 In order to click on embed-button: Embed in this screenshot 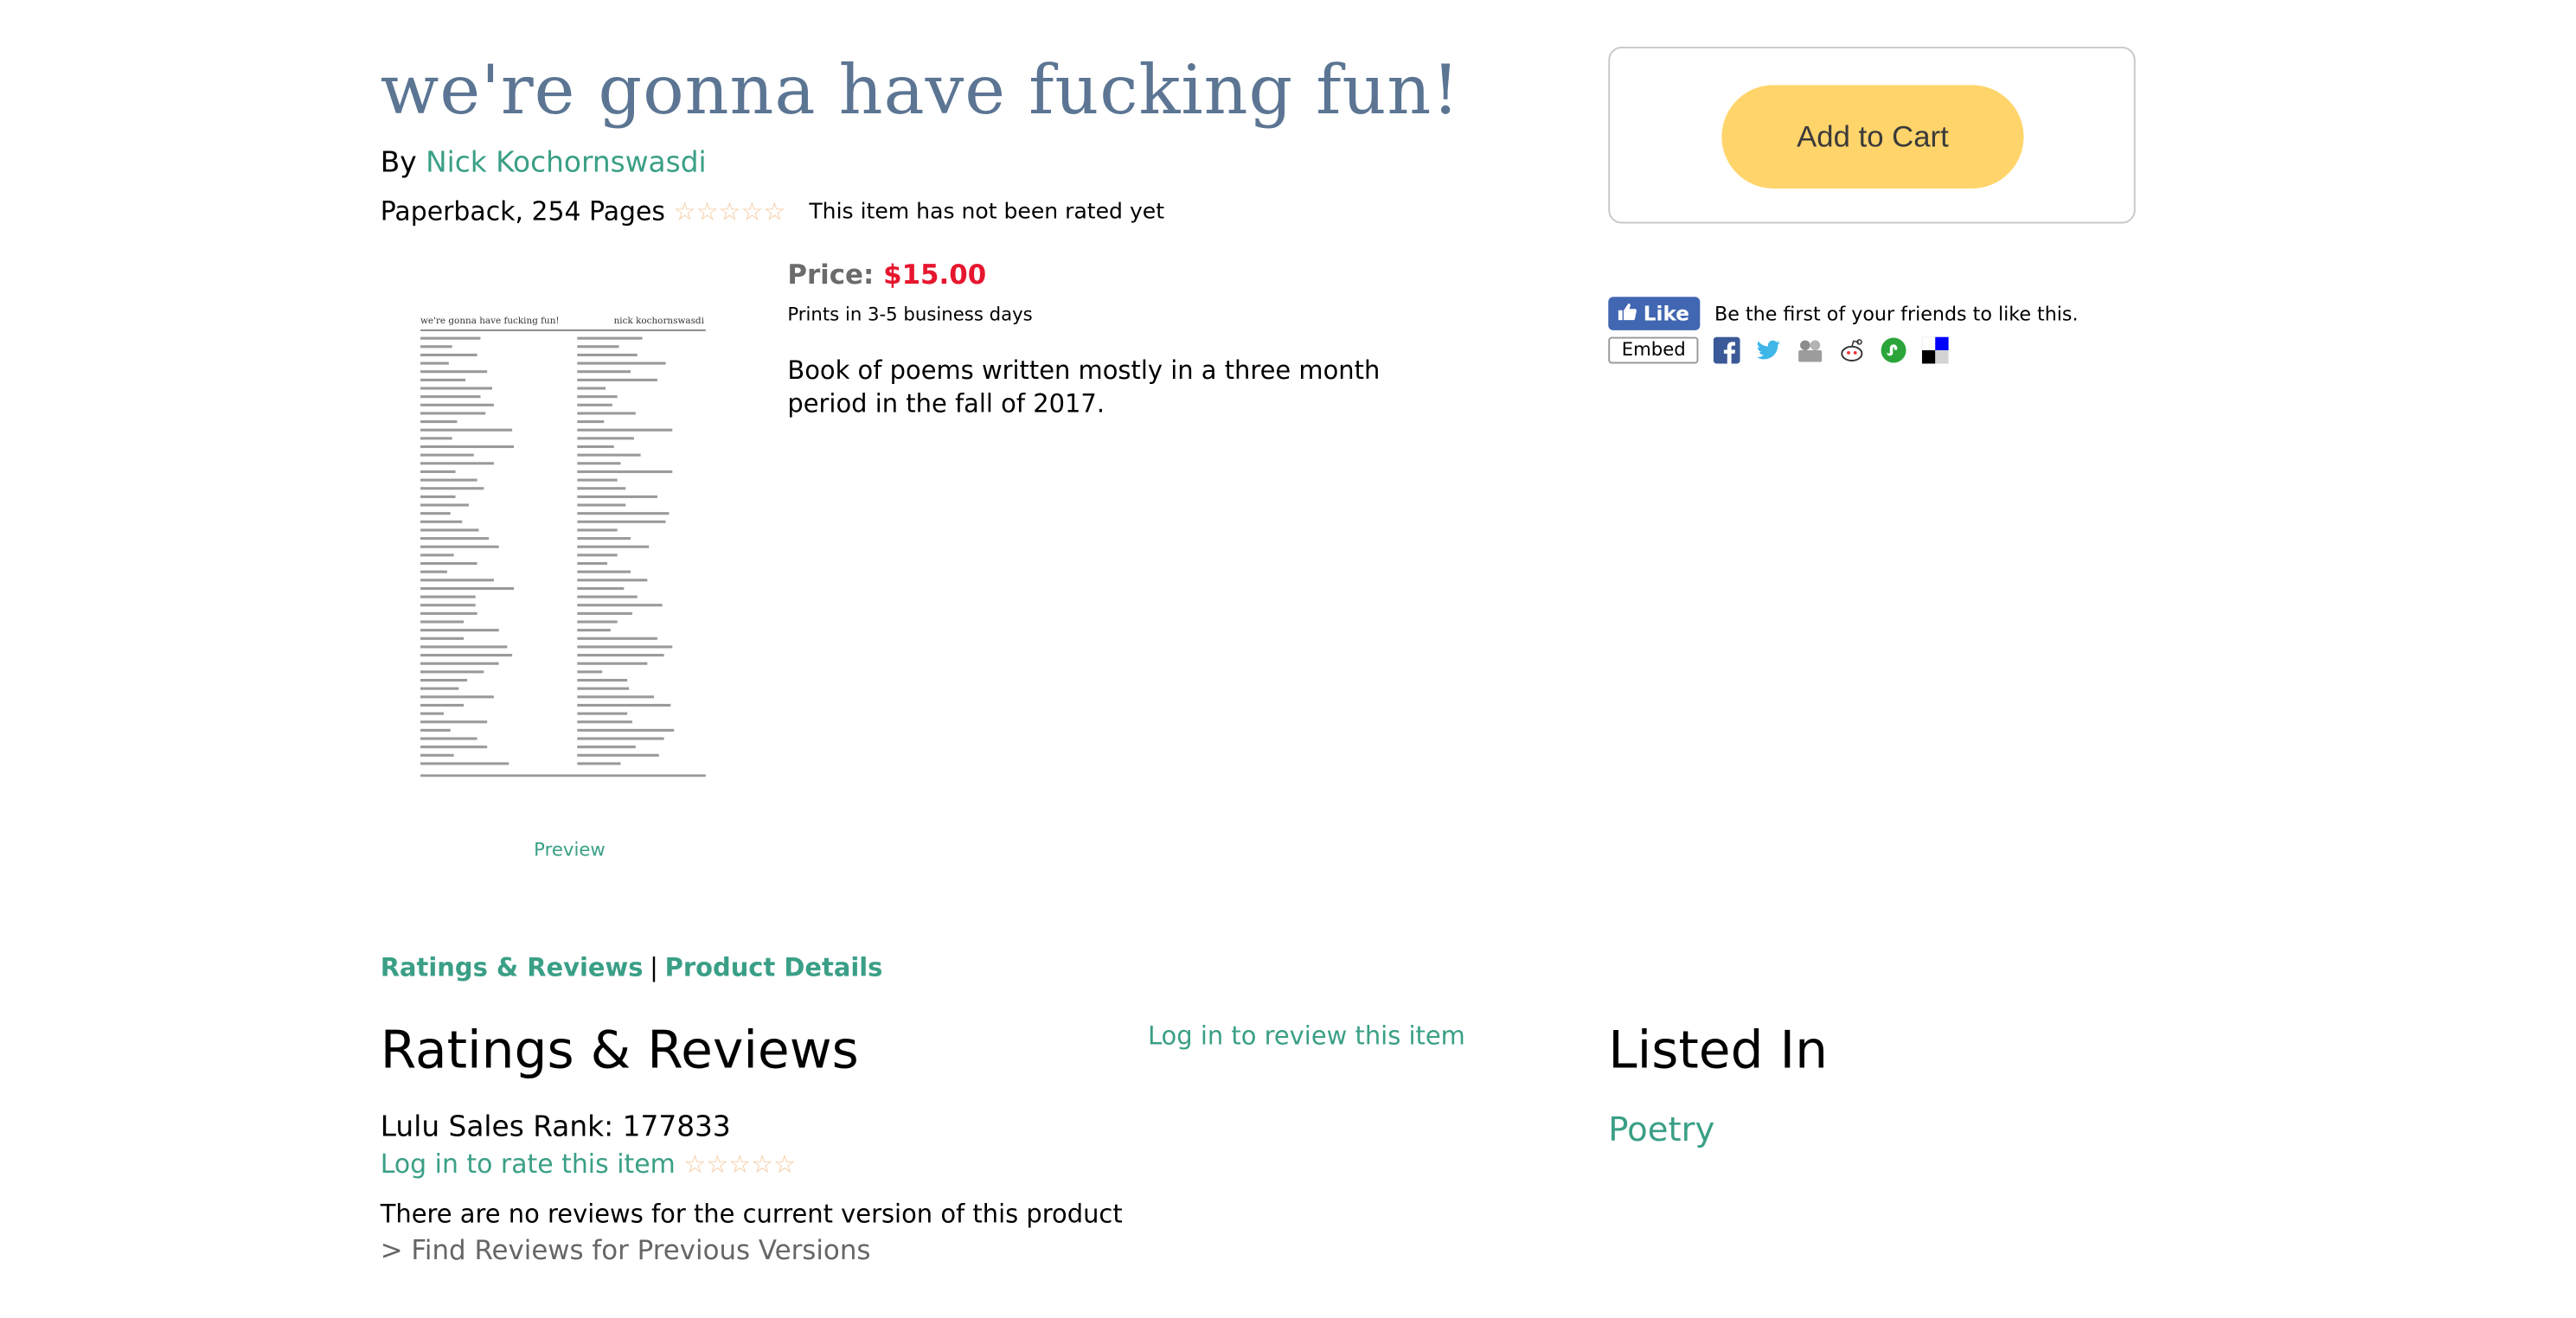, I will do `click(1654, 349)`.